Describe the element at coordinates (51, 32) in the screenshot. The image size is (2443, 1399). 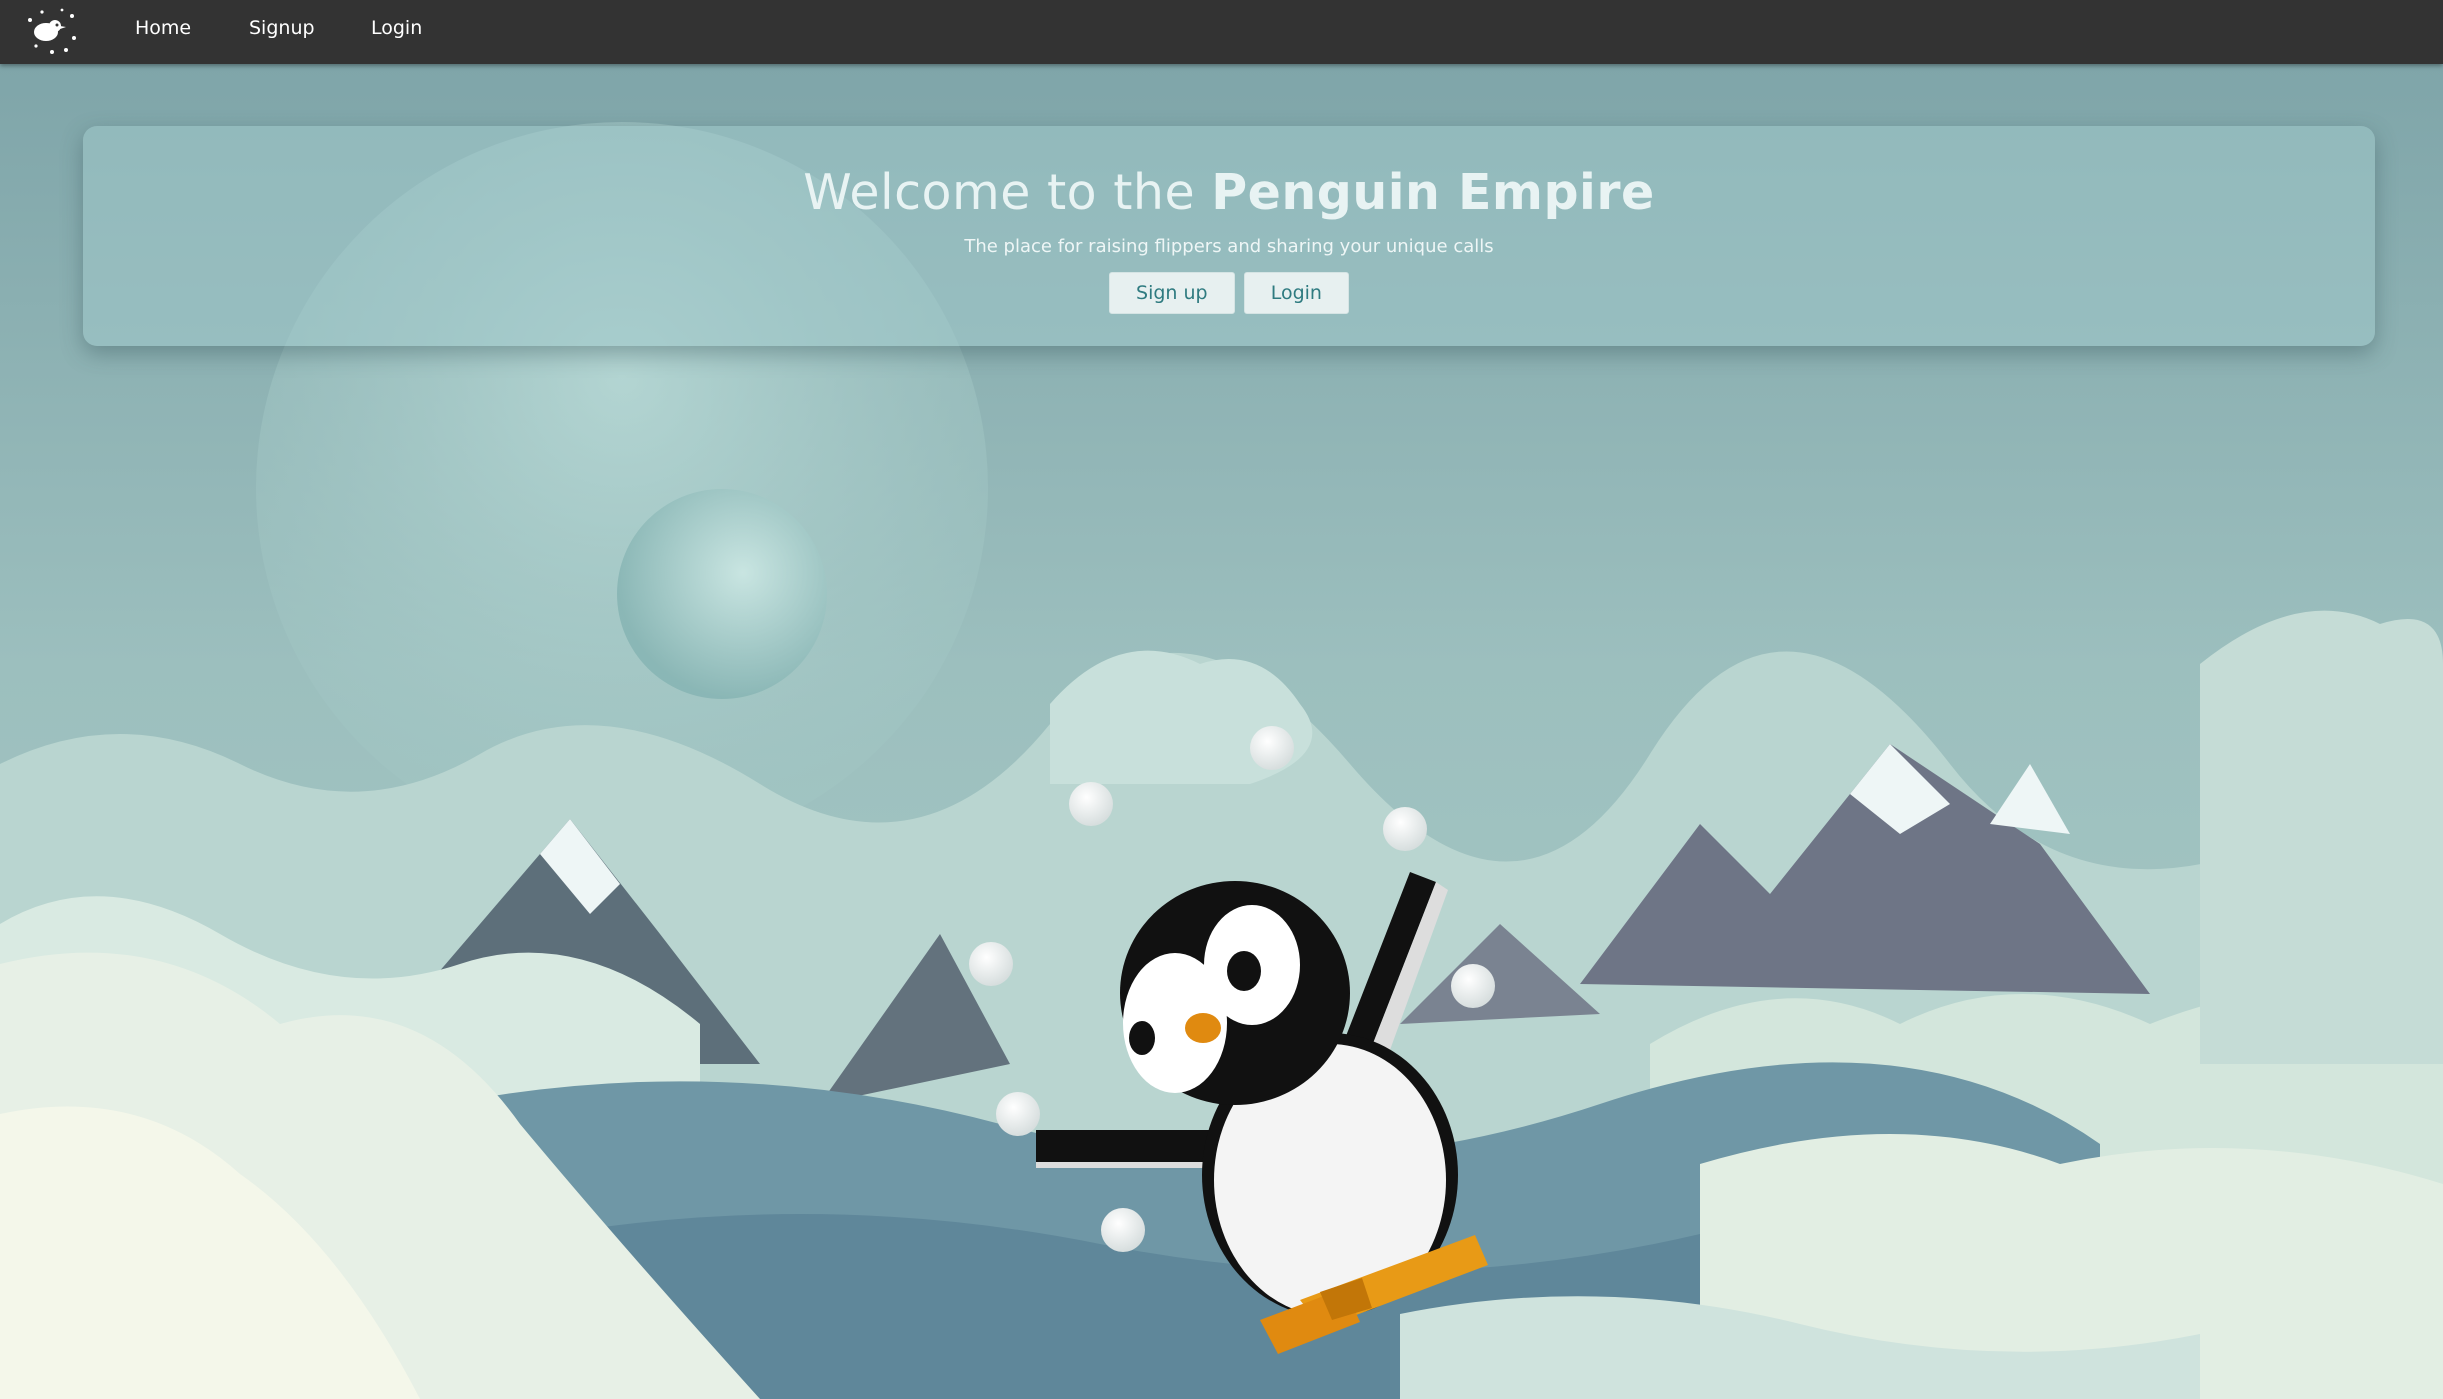
I see `penguin-sparkle-logo-icon` at that location.